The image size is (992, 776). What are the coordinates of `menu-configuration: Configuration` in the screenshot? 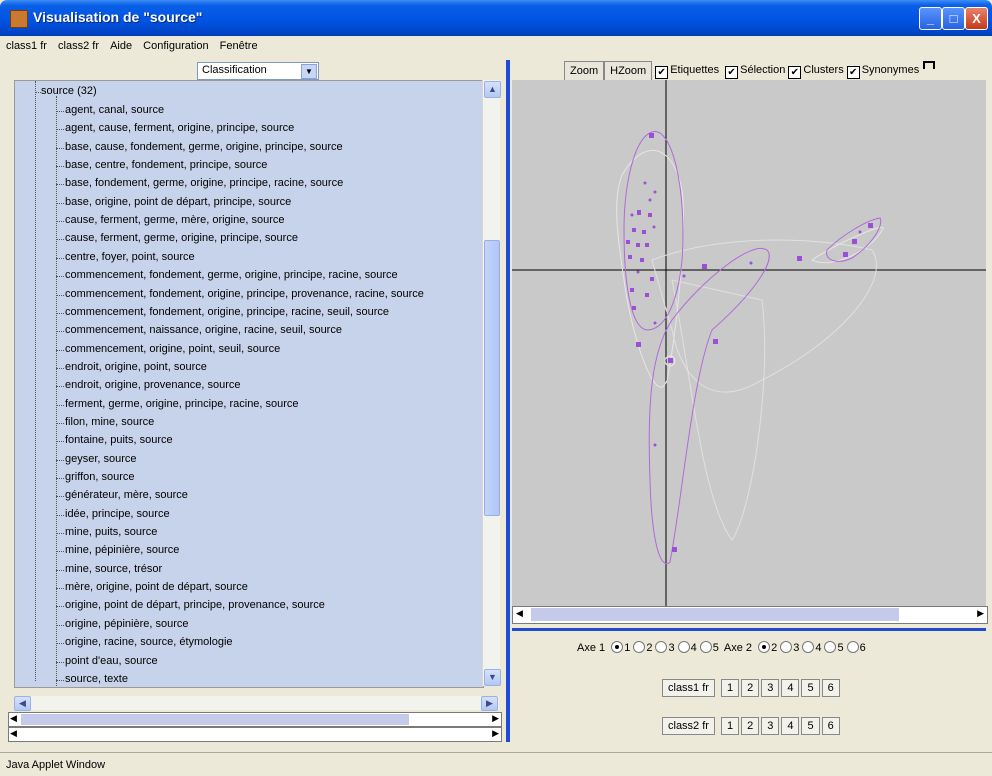 It's located at (175, 46).